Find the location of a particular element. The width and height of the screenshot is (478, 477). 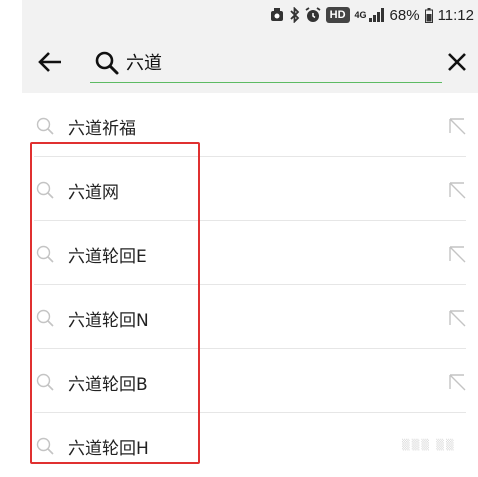

close-icon is located at coordinates (457, 62).